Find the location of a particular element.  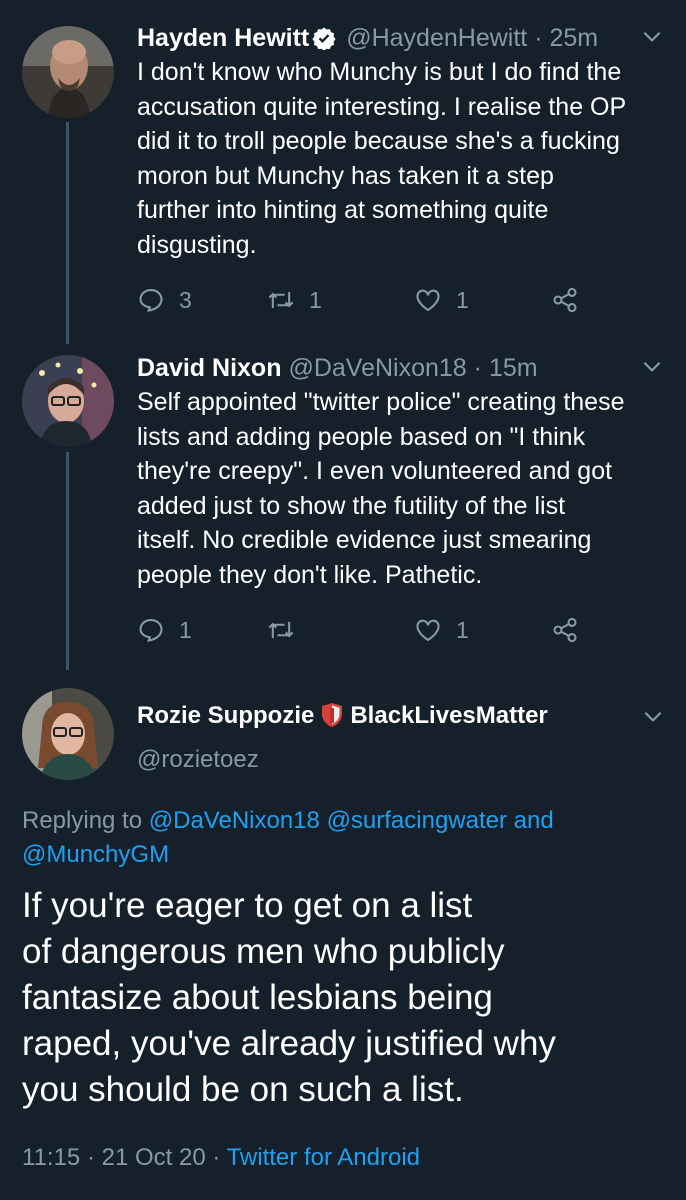

reply-count: 3 is located at coordinates (185, 299).